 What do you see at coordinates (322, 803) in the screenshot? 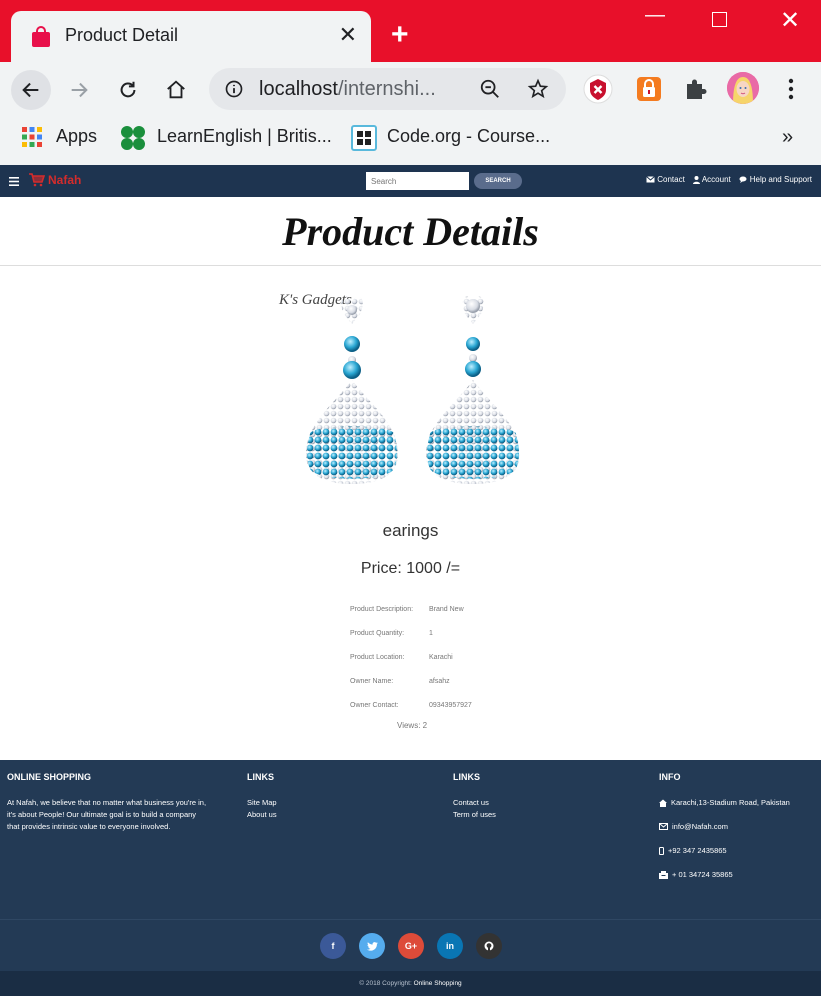
I see `footer-link-sitemap: Site Map` at bounding box center [322, 803].